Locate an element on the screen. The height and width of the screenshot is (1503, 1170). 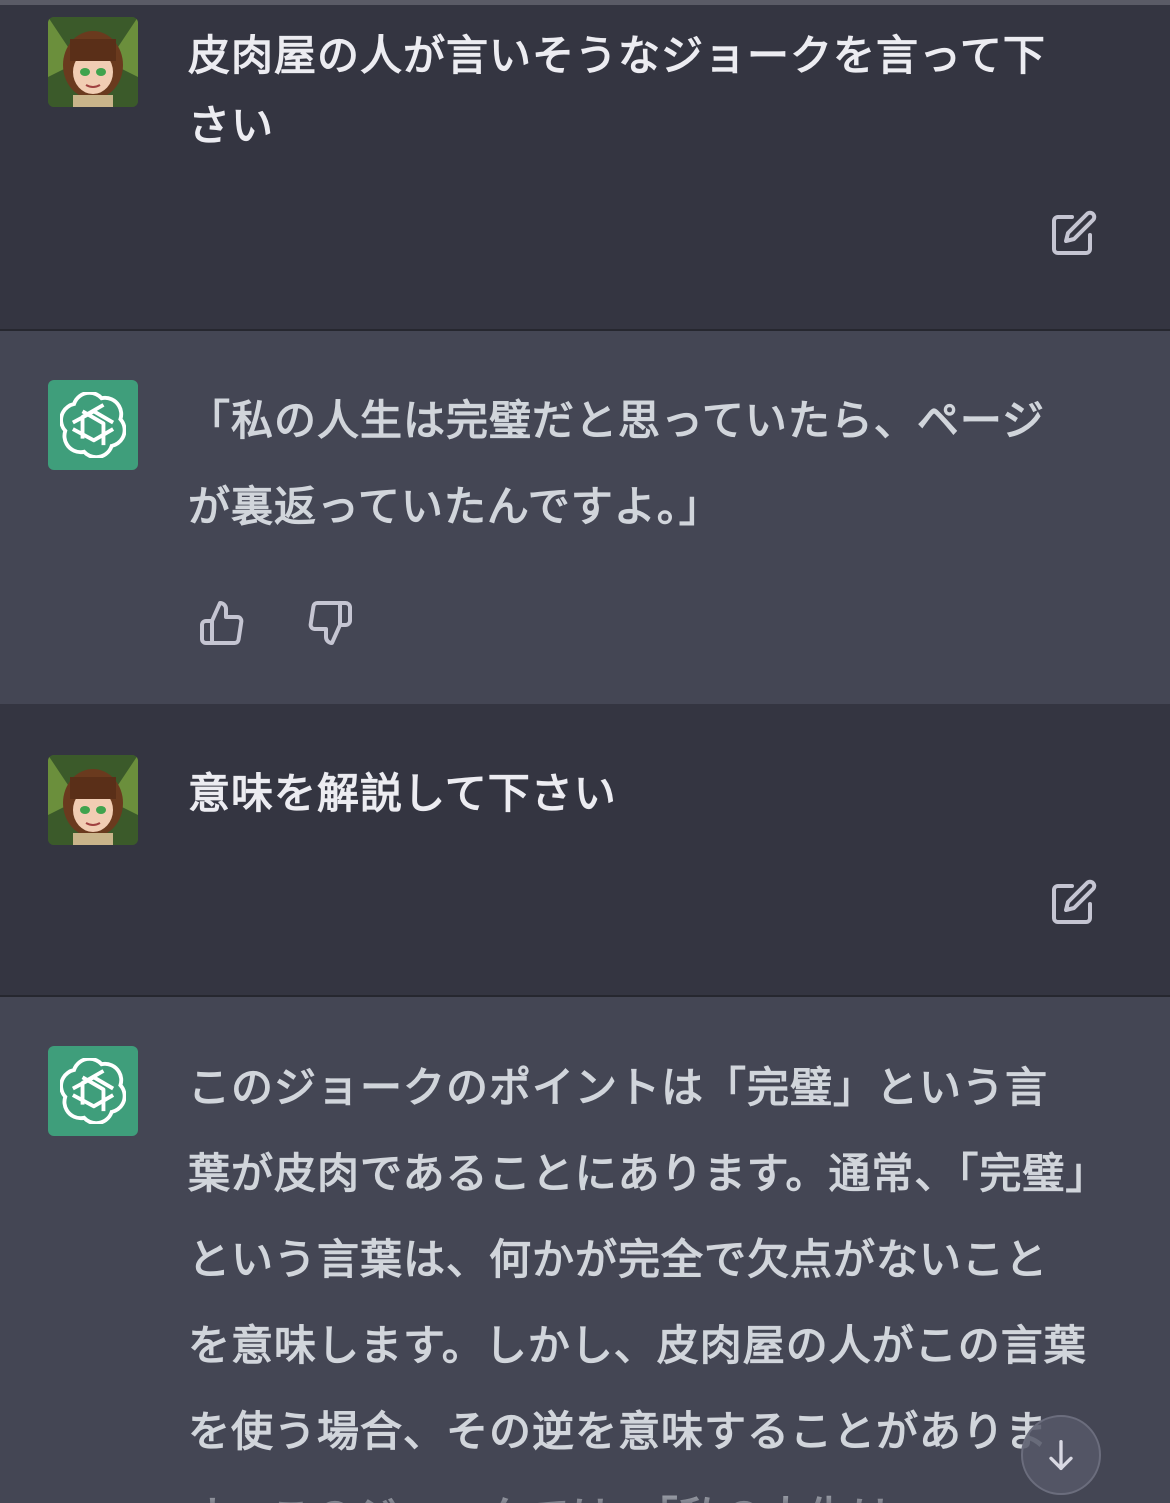
message-text: 皮肉屋の人が言いそうなジョークを言って下さい is located at coordinates (617, 90).